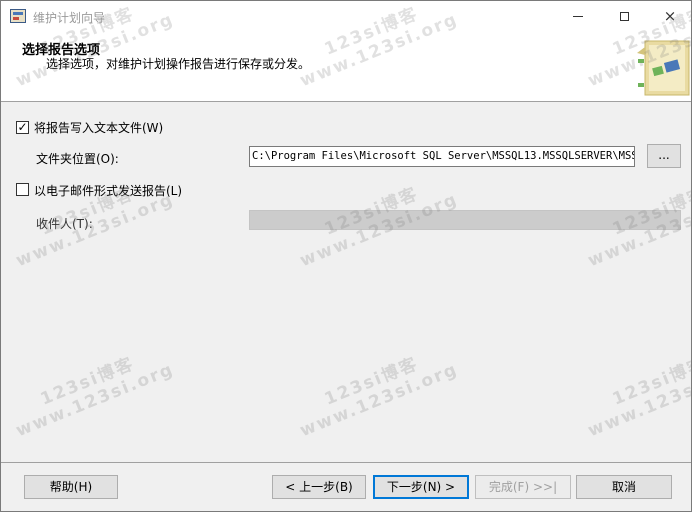 This screenshot has width=692, height=512. Describe the element at coordinates (421, 487) in the screenshot. I see `next-button: 下一步(N) >` at that location.